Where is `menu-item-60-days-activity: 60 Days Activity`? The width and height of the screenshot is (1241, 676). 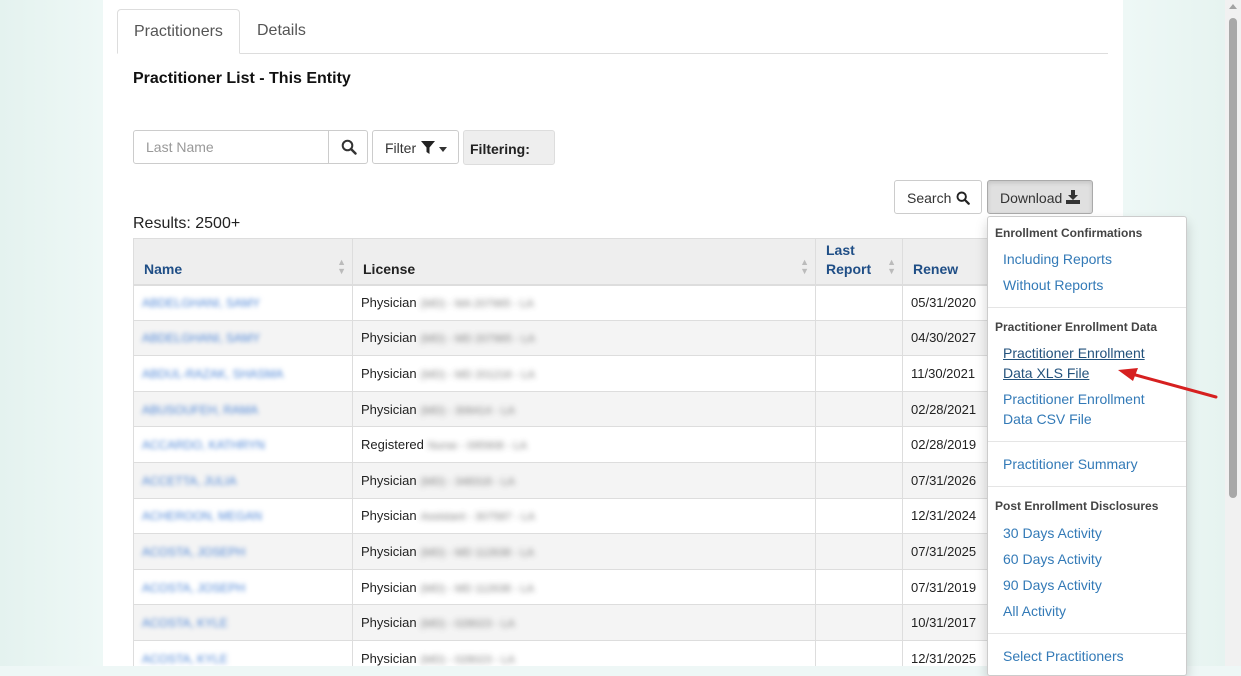 menu-item-60-days-activity: 60 Days Activity is located at coordinates (1052, 559).